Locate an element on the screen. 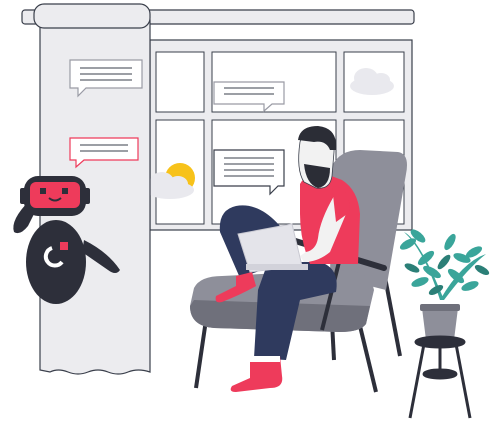 Image resolution: width=491 pixels, height=423 pixels. window-pane is located at coordinates (180, 82).